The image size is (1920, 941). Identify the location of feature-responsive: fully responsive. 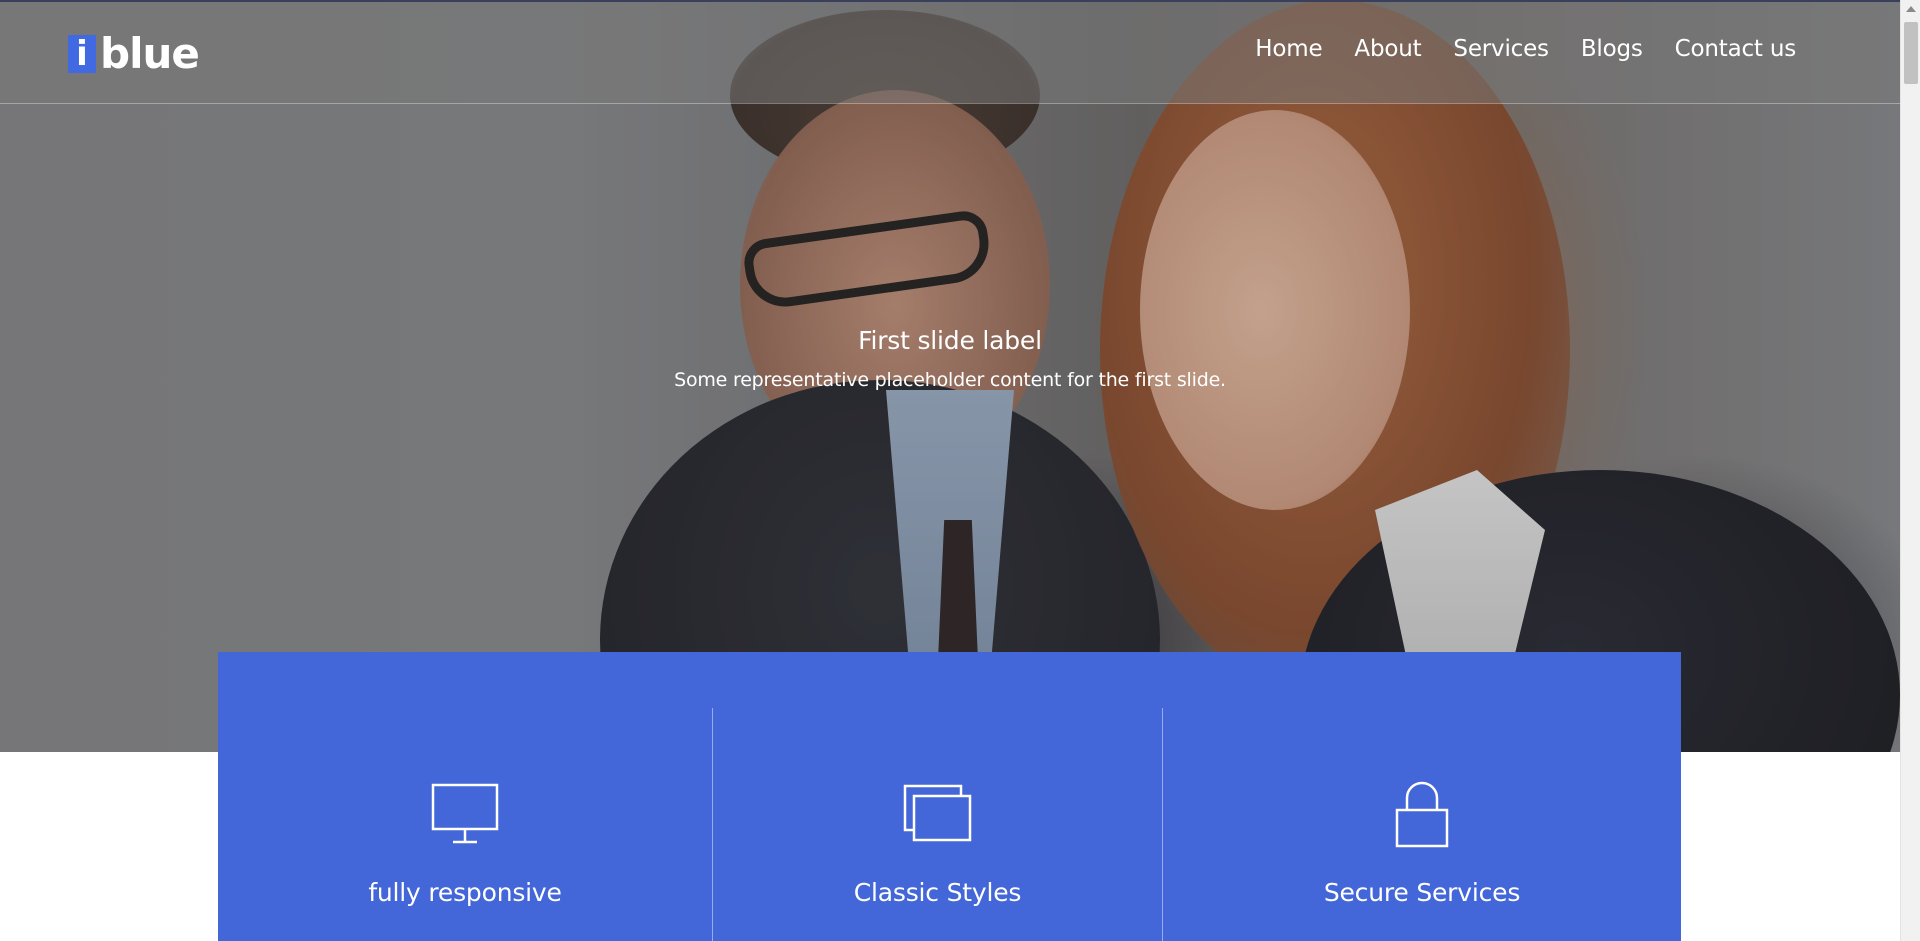
(465, 824).